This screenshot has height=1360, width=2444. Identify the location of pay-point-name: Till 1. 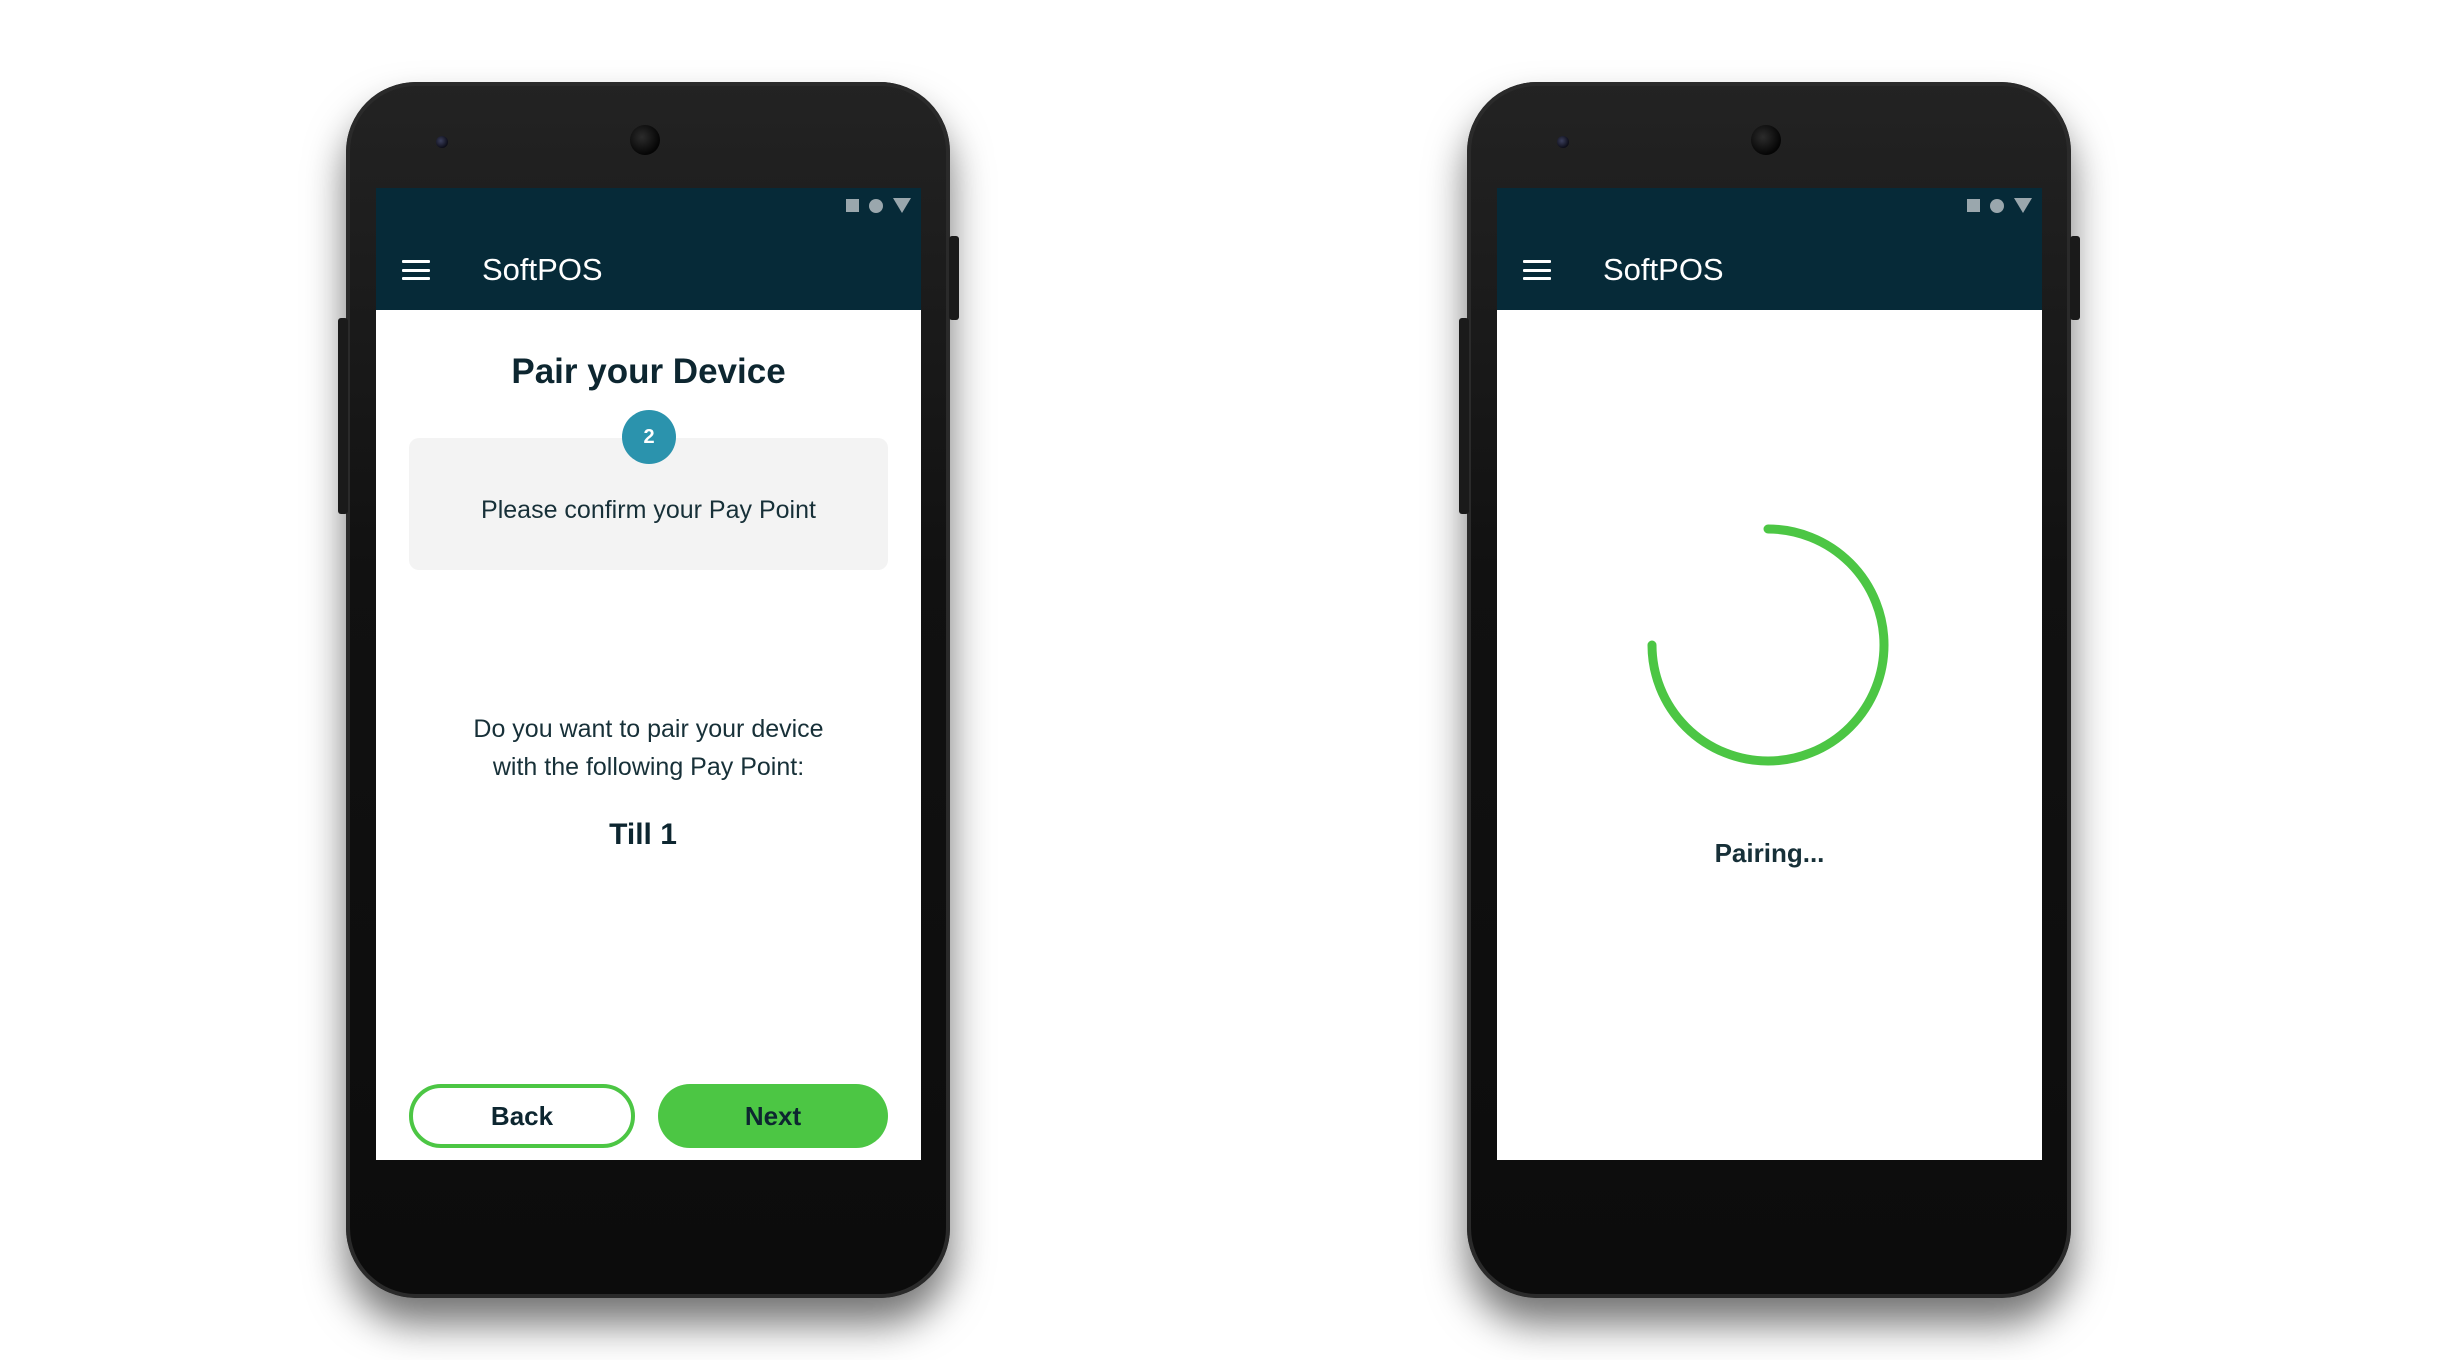
(643, 834).